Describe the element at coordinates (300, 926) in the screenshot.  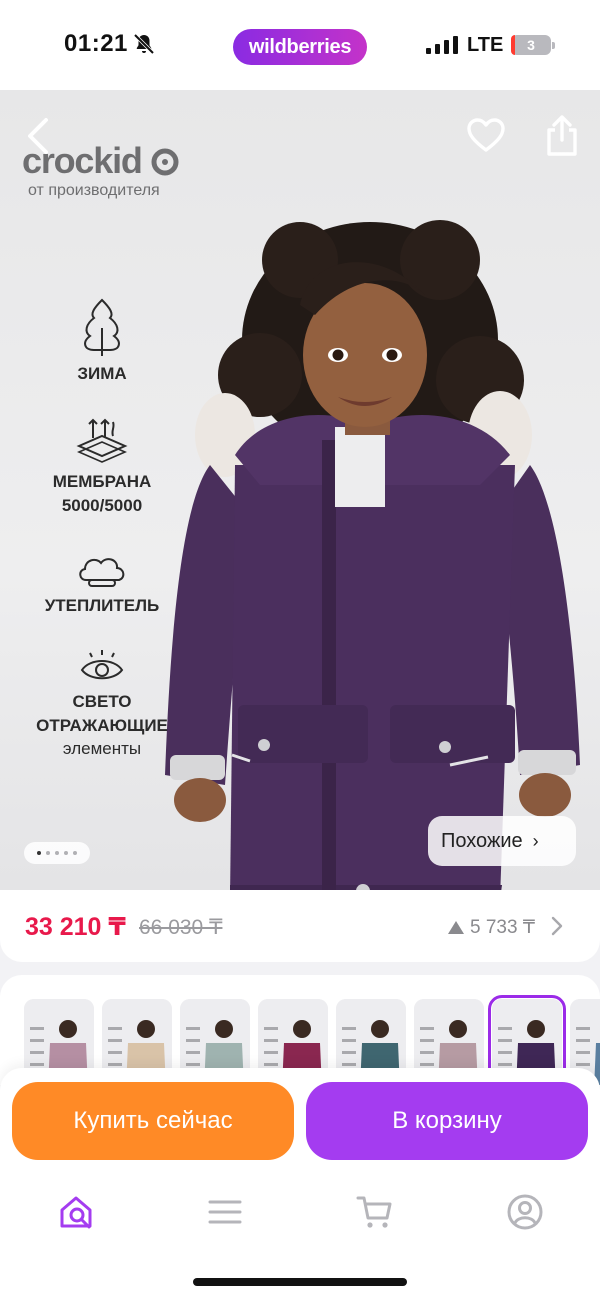
I see `price-card: 33 210 ₸ 66 030 ₸ 5 733 ₸` at that location.